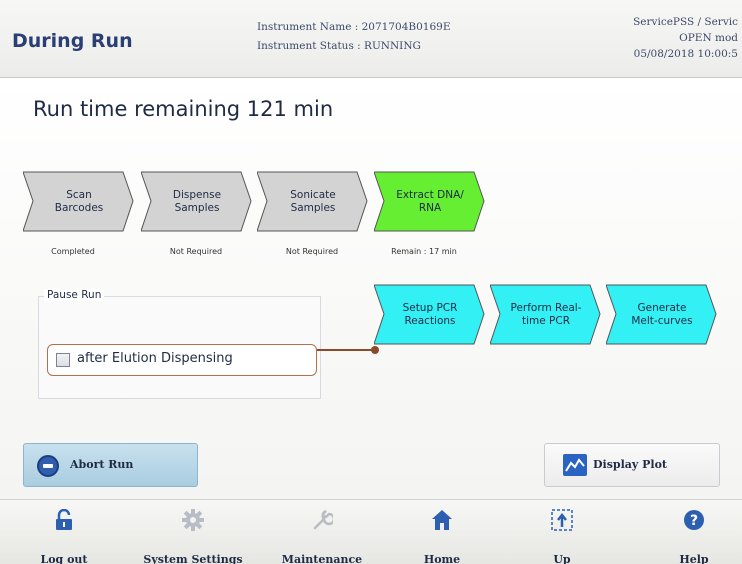  Describe the element at coordinates (662, 307) in the screenshot. I see `step-label-line1: Generate` at that location.